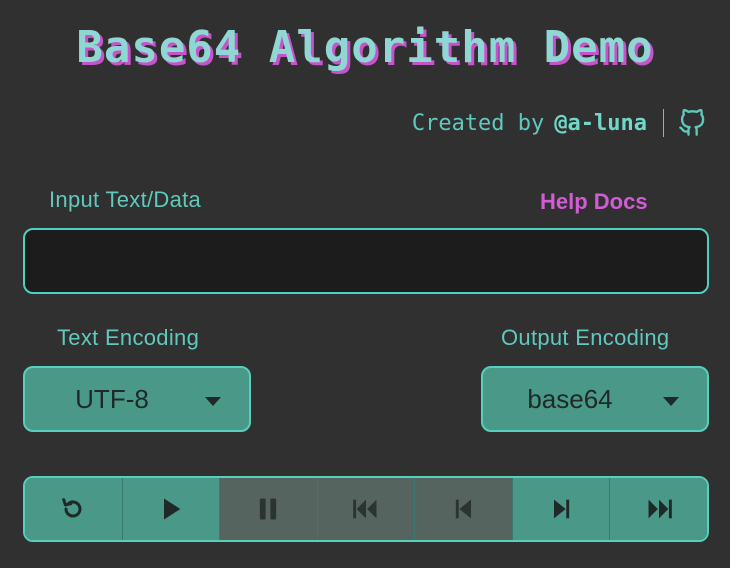 This screenshot has width=730, height=568. I want to click on reset-icon, so click(72, 508).